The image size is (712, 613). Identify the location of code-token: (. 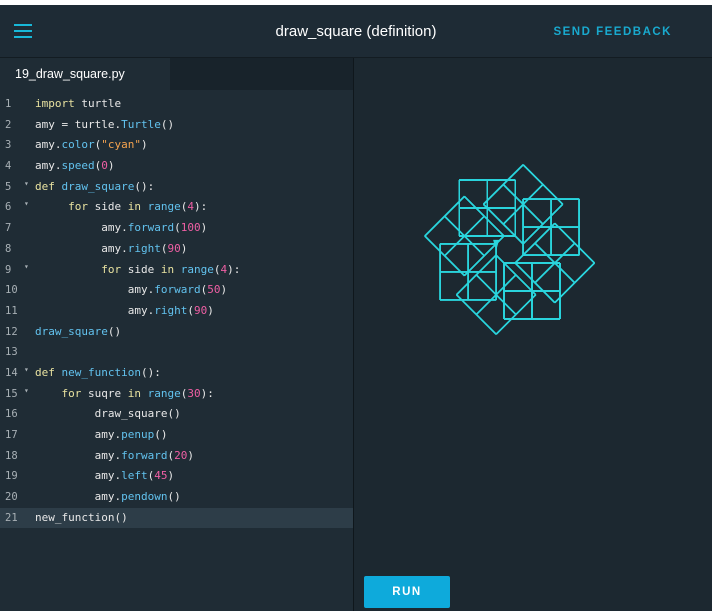
(177, 228).